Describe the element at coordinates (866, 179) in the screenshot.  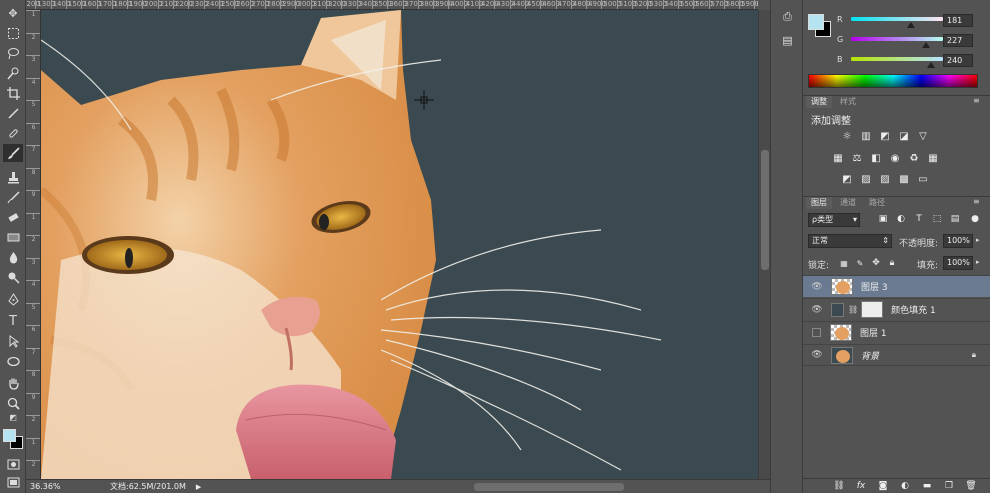
I see `posterize-icon: ▨` at that location.